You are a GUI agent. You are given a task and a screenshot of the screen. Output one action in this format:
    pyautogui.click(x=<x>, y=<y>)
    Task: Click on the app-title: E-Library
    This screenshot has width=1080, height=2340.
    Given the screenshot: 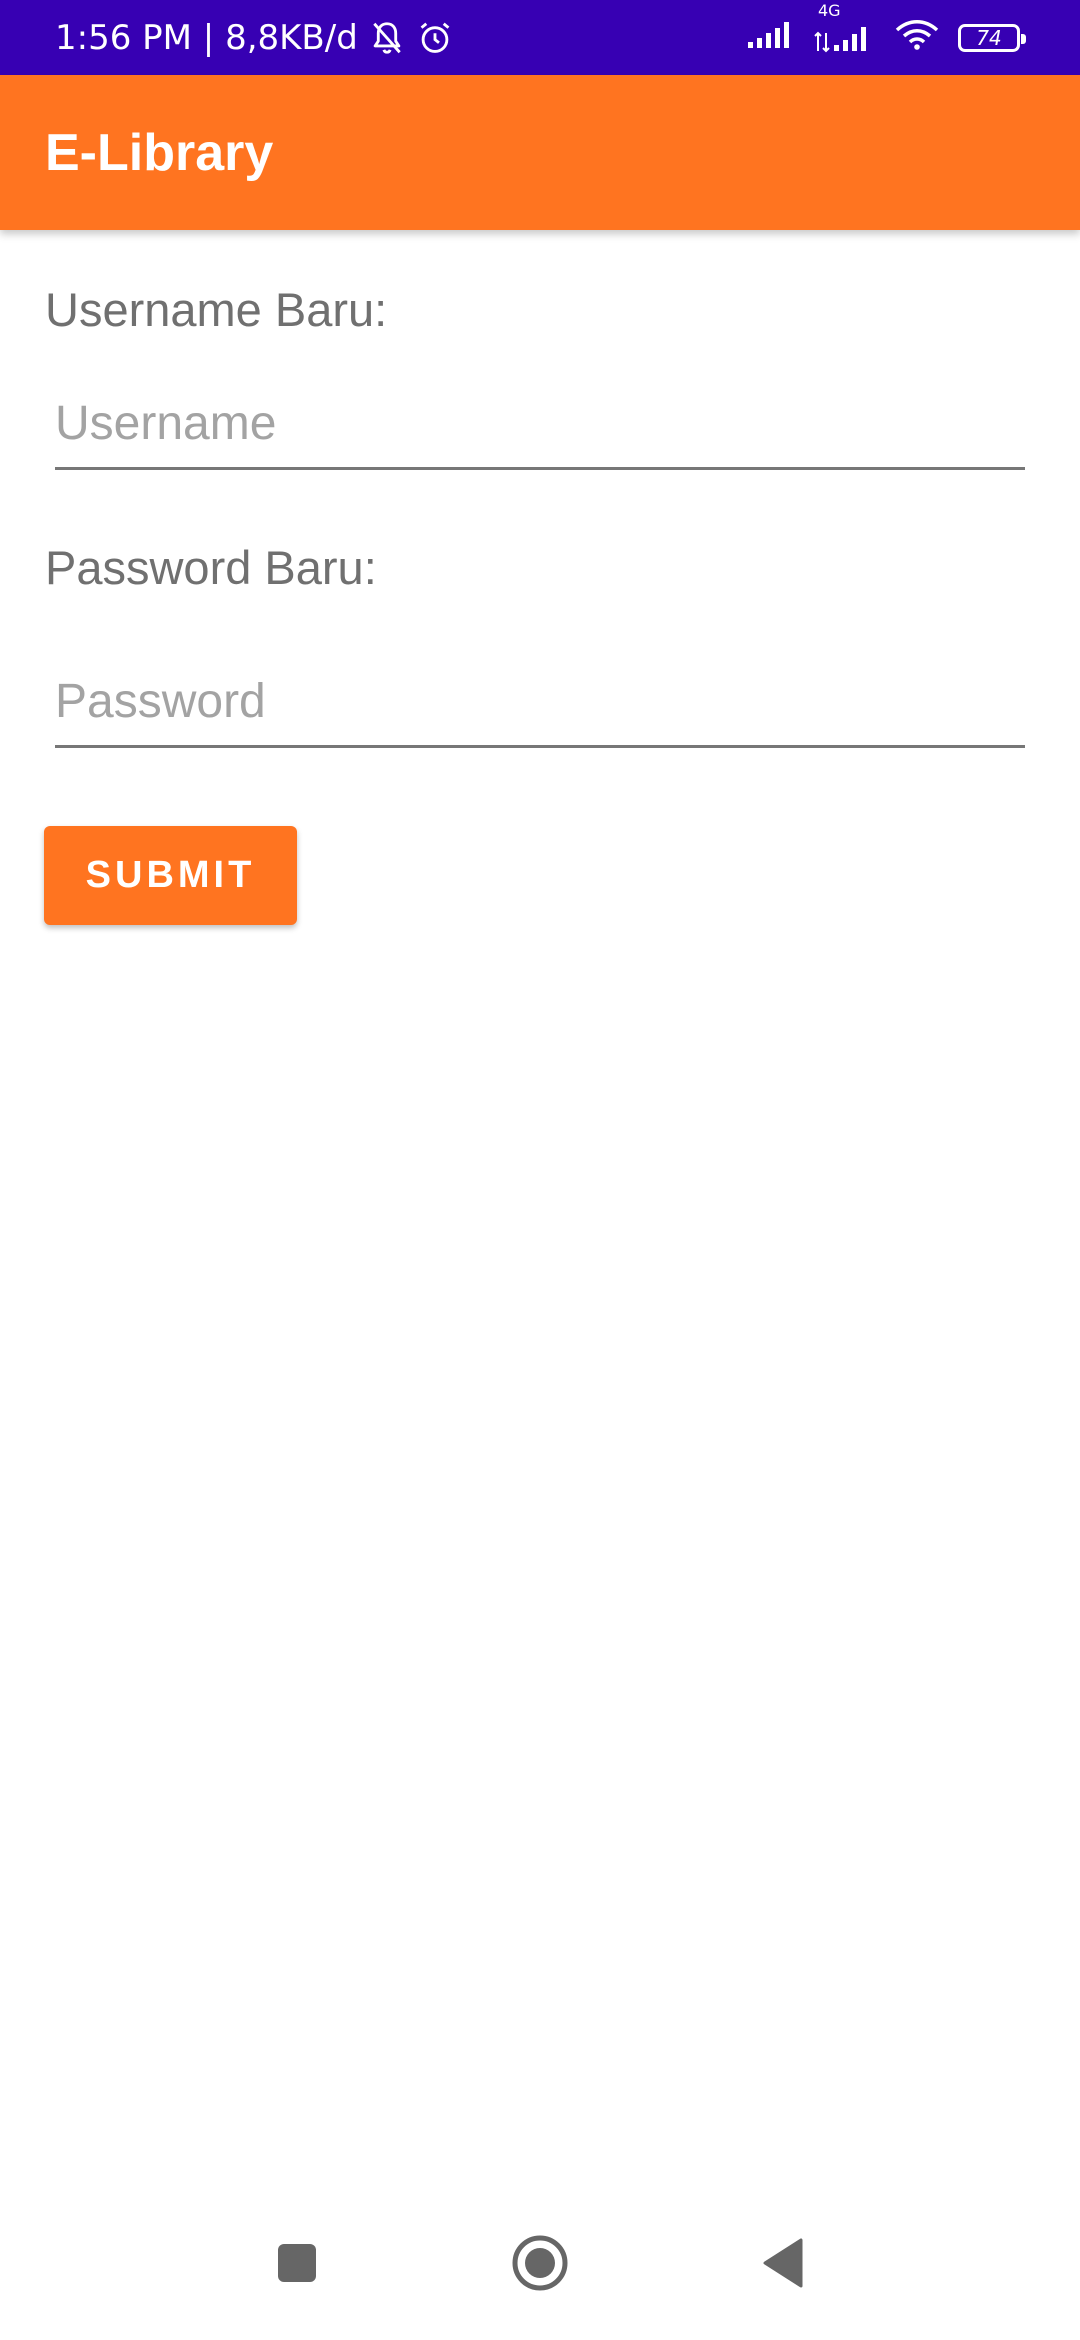 What is the action you would take?
    pyautogui.click(x=159, y=152)
    